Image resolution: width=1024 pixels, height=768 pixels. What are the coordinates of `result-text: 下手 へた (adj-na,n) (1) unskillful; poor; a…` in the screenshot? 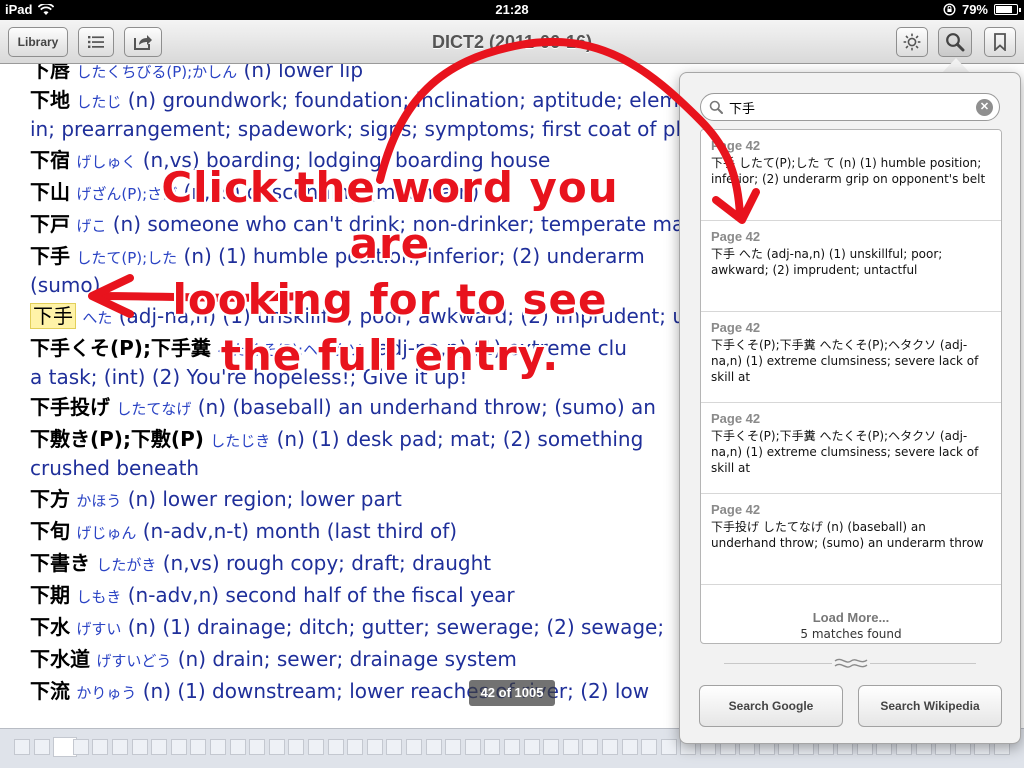 It's located at (827, 262).